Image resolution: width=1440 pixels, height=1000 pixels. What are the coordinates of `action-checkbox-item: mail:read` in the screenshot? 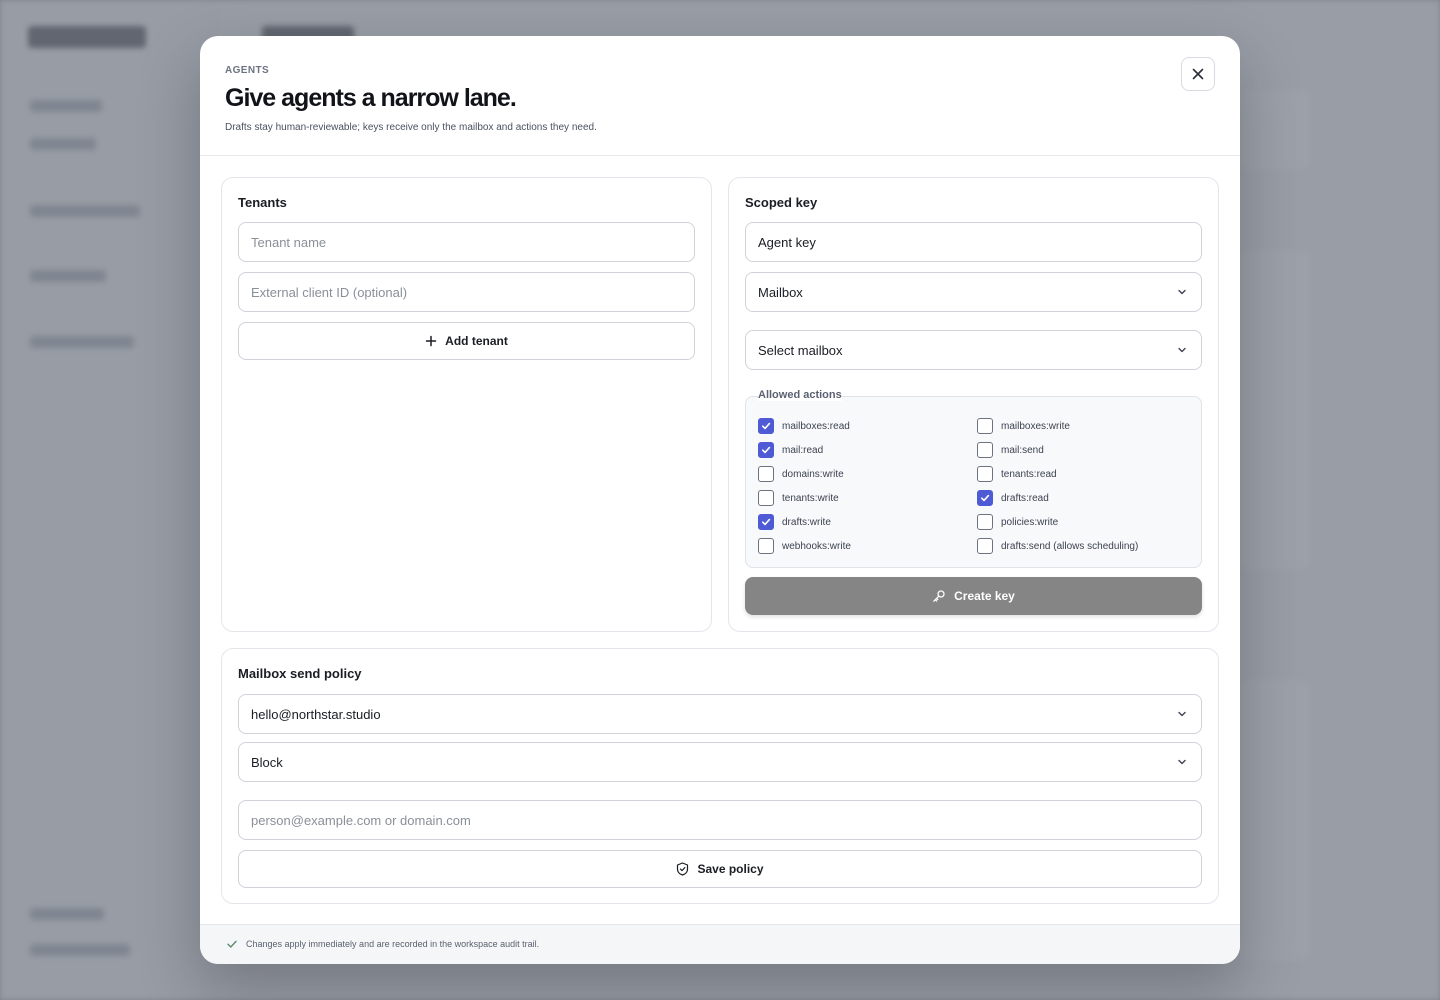 It's located at (790, 450).